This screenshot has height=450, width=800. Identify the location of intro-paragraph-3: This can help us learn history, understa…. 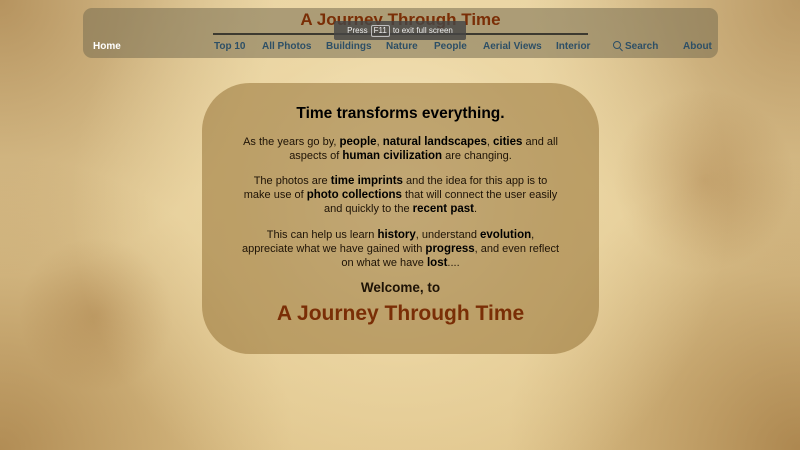
(400, 249).